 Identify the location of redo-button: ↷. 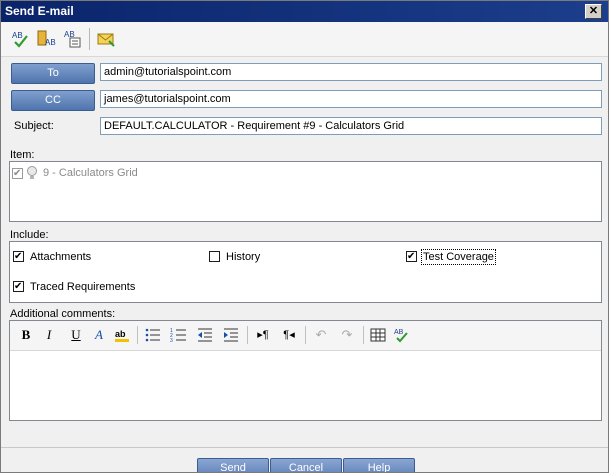
(347, 335).